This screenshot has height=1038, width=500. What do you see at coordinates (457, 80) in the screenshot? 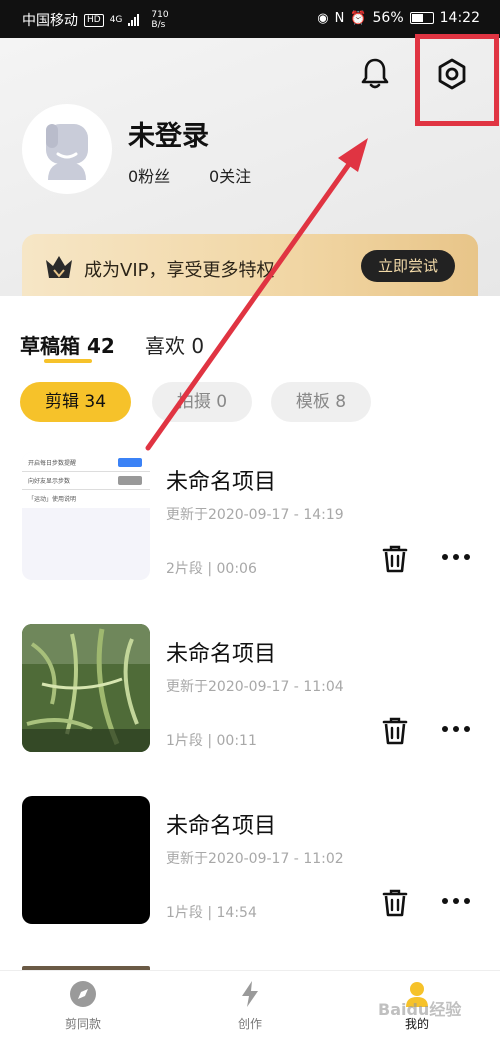
I see `settings-highlight-box` at bounding box center [457, 80].